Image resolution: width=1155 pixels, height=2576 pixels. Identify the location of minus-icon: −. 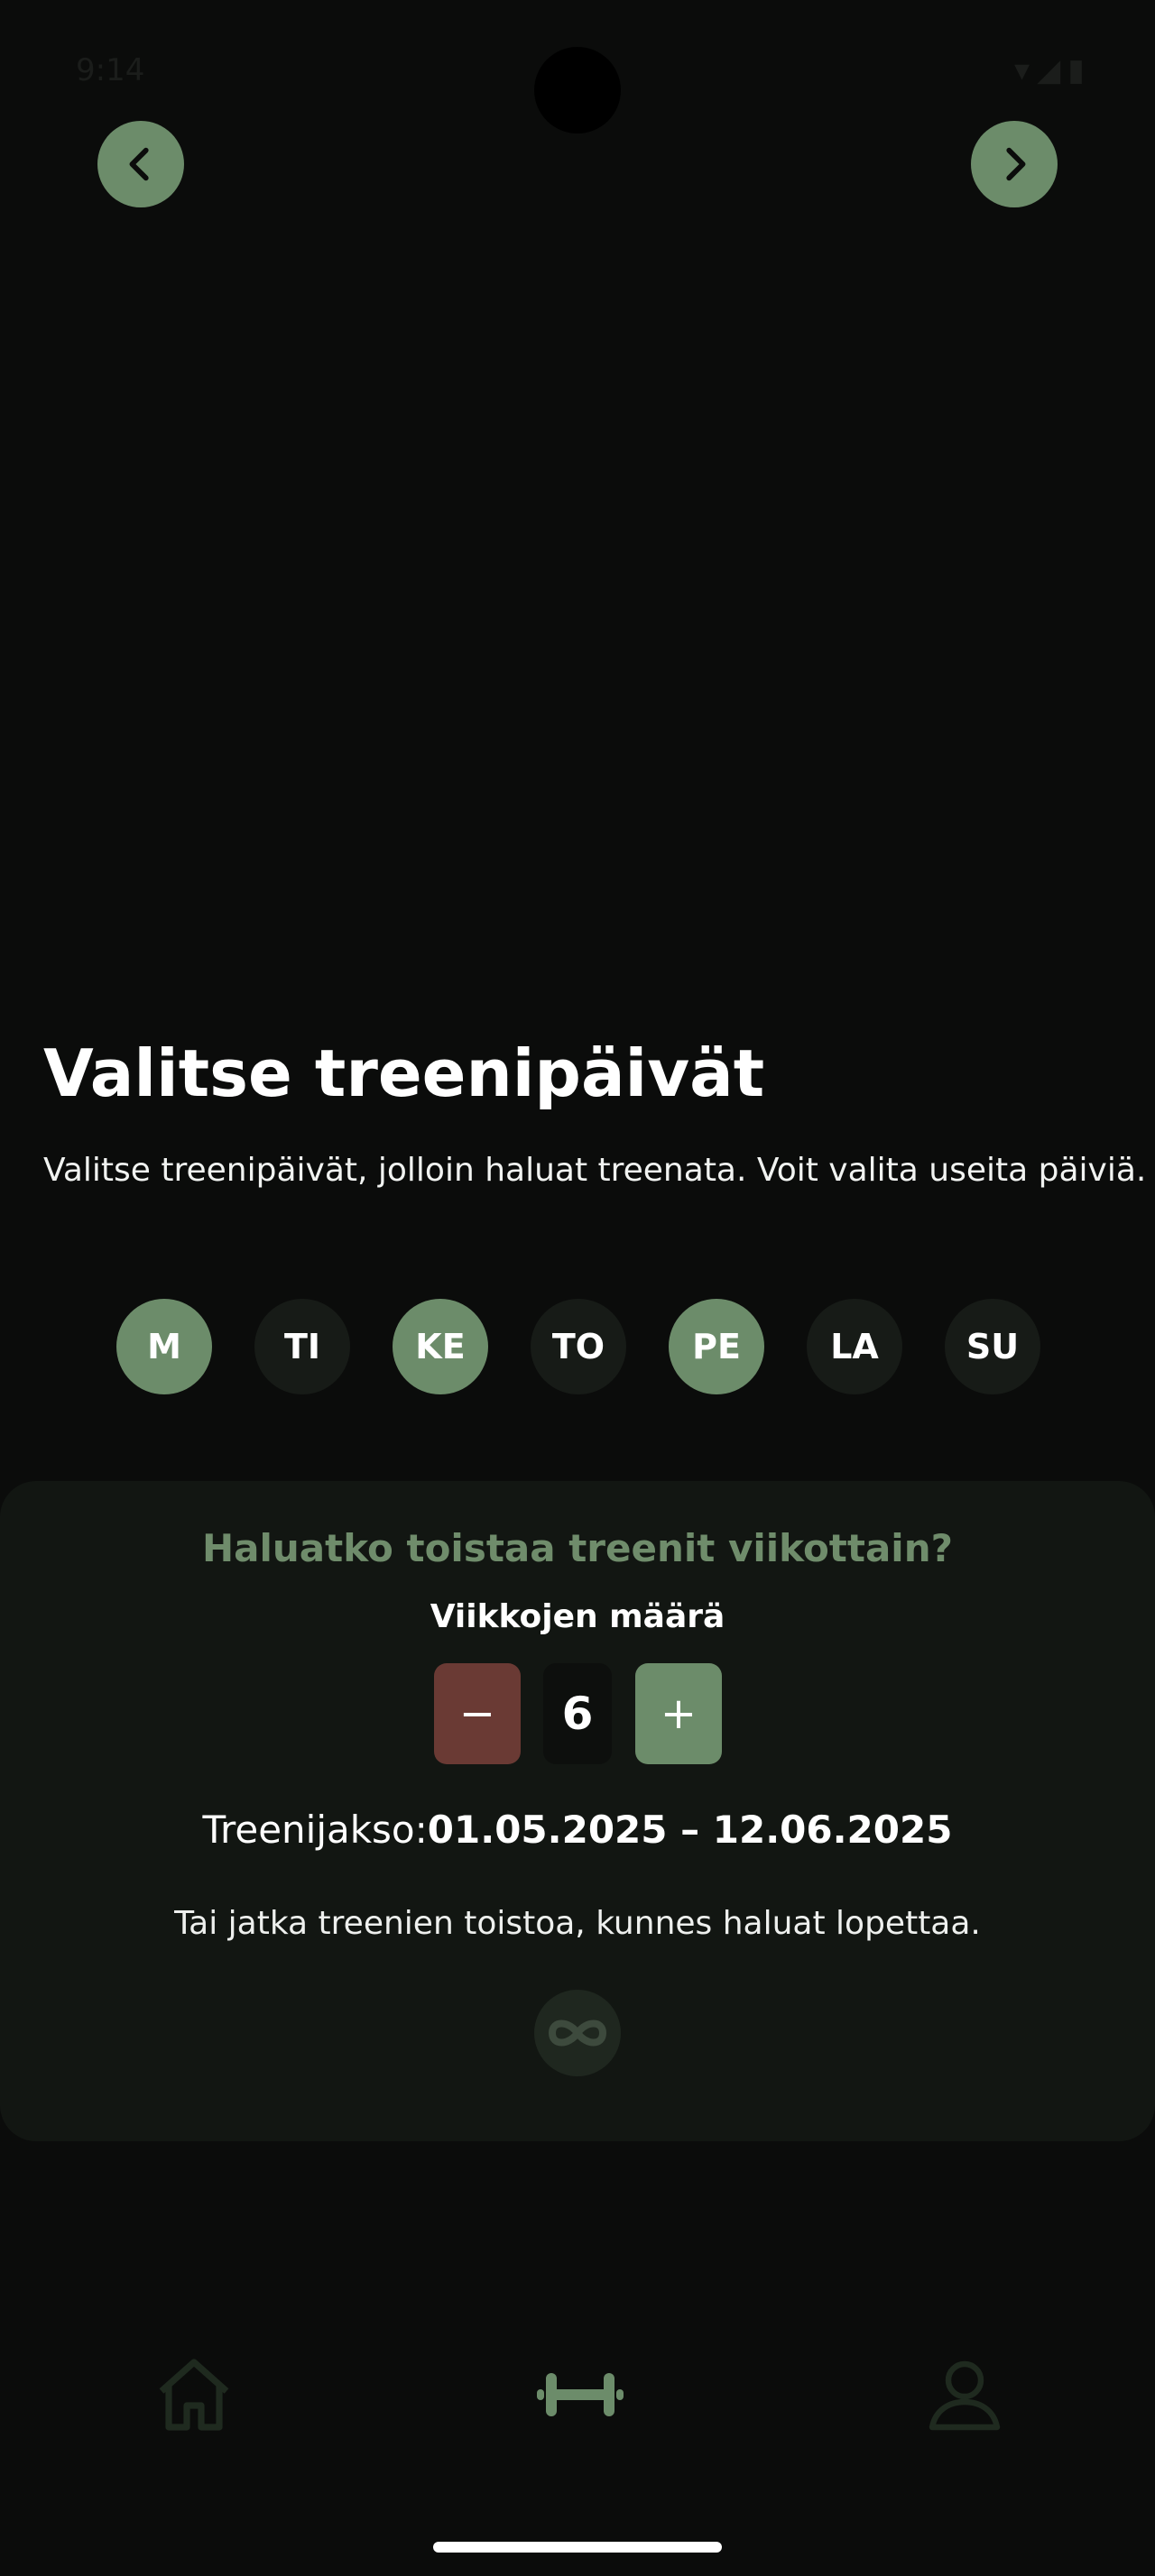
(477, 1713).